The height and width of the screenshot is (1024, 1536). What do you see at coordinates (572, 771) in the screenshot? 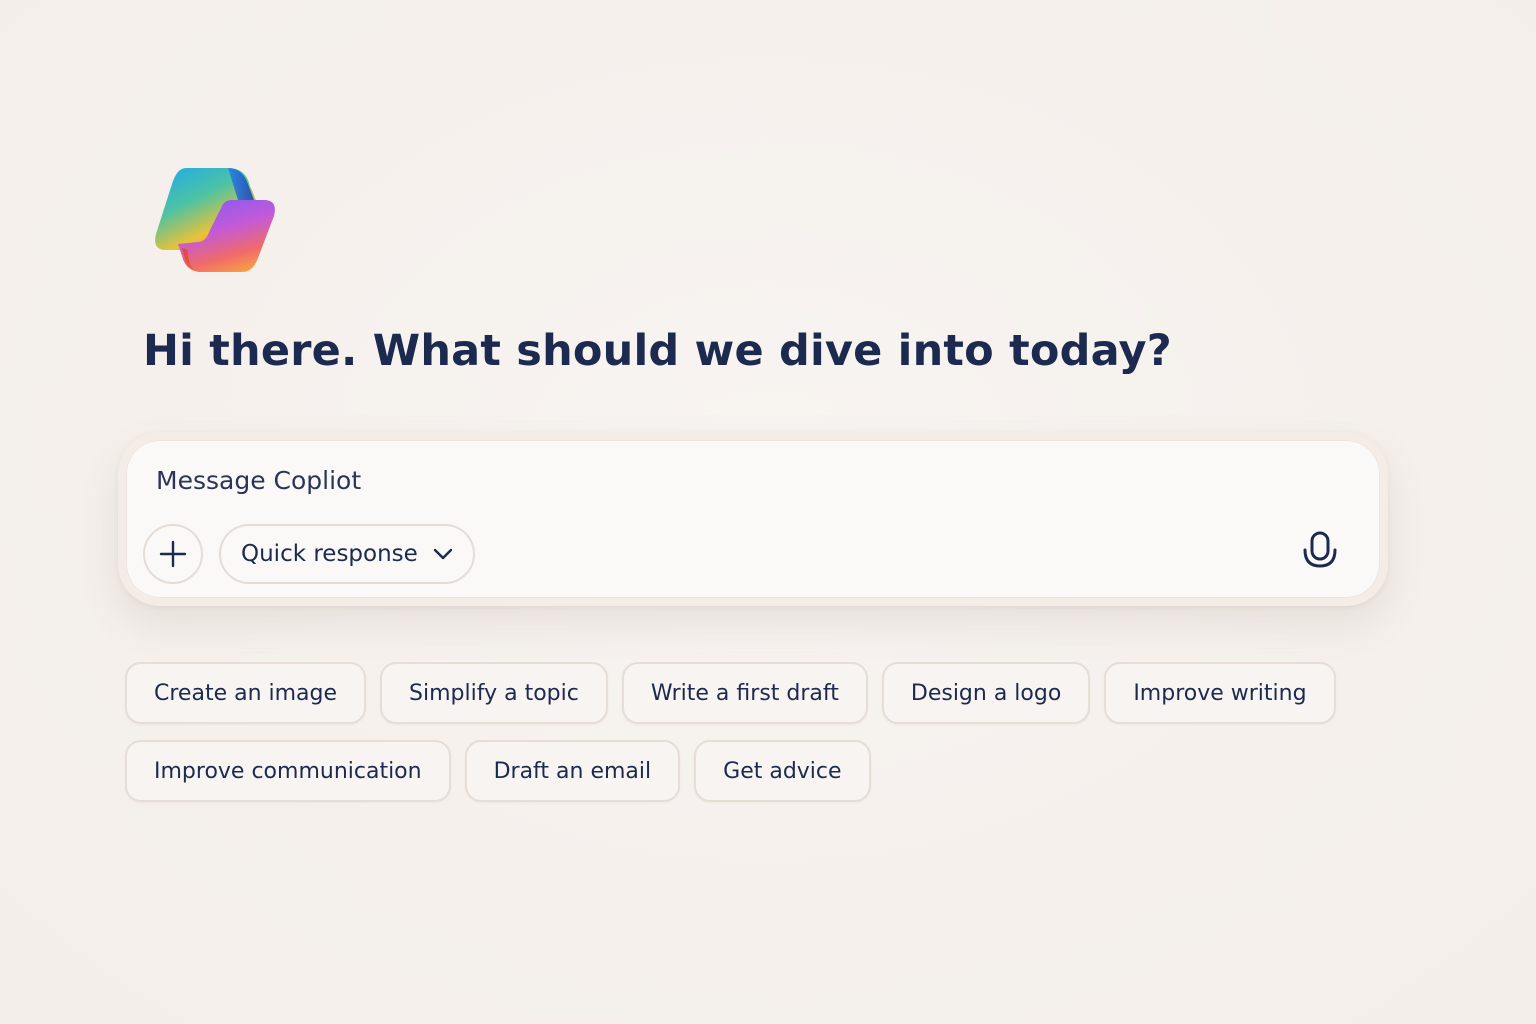
I see `suggestion-draft-email: Draft an email` at bounding box center [572, 771].